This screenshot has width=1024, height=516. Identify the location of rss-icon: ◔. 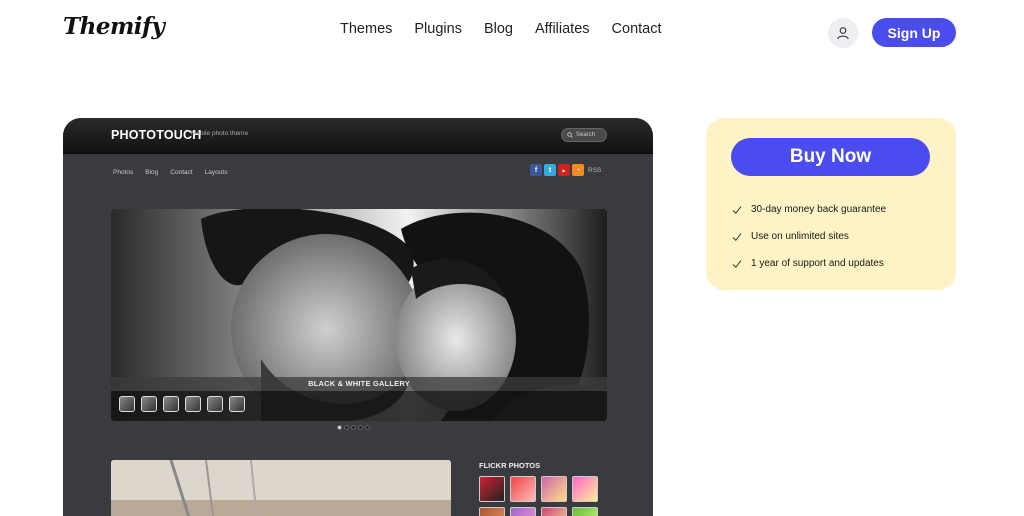
(578, 170).